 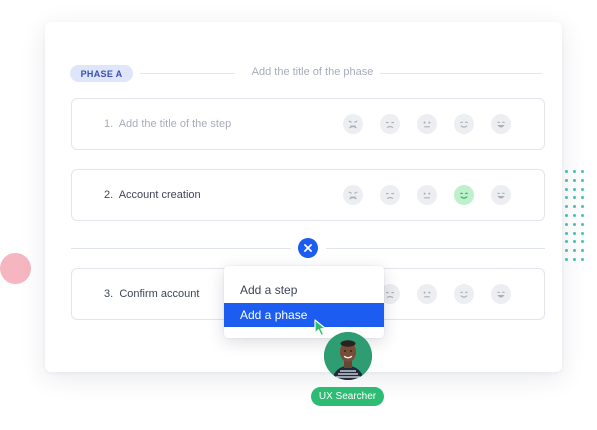 What do you see at coordinates (109, 195) in the screenshot?
I see `step-number: 2.` at bounding box center [109, 195].